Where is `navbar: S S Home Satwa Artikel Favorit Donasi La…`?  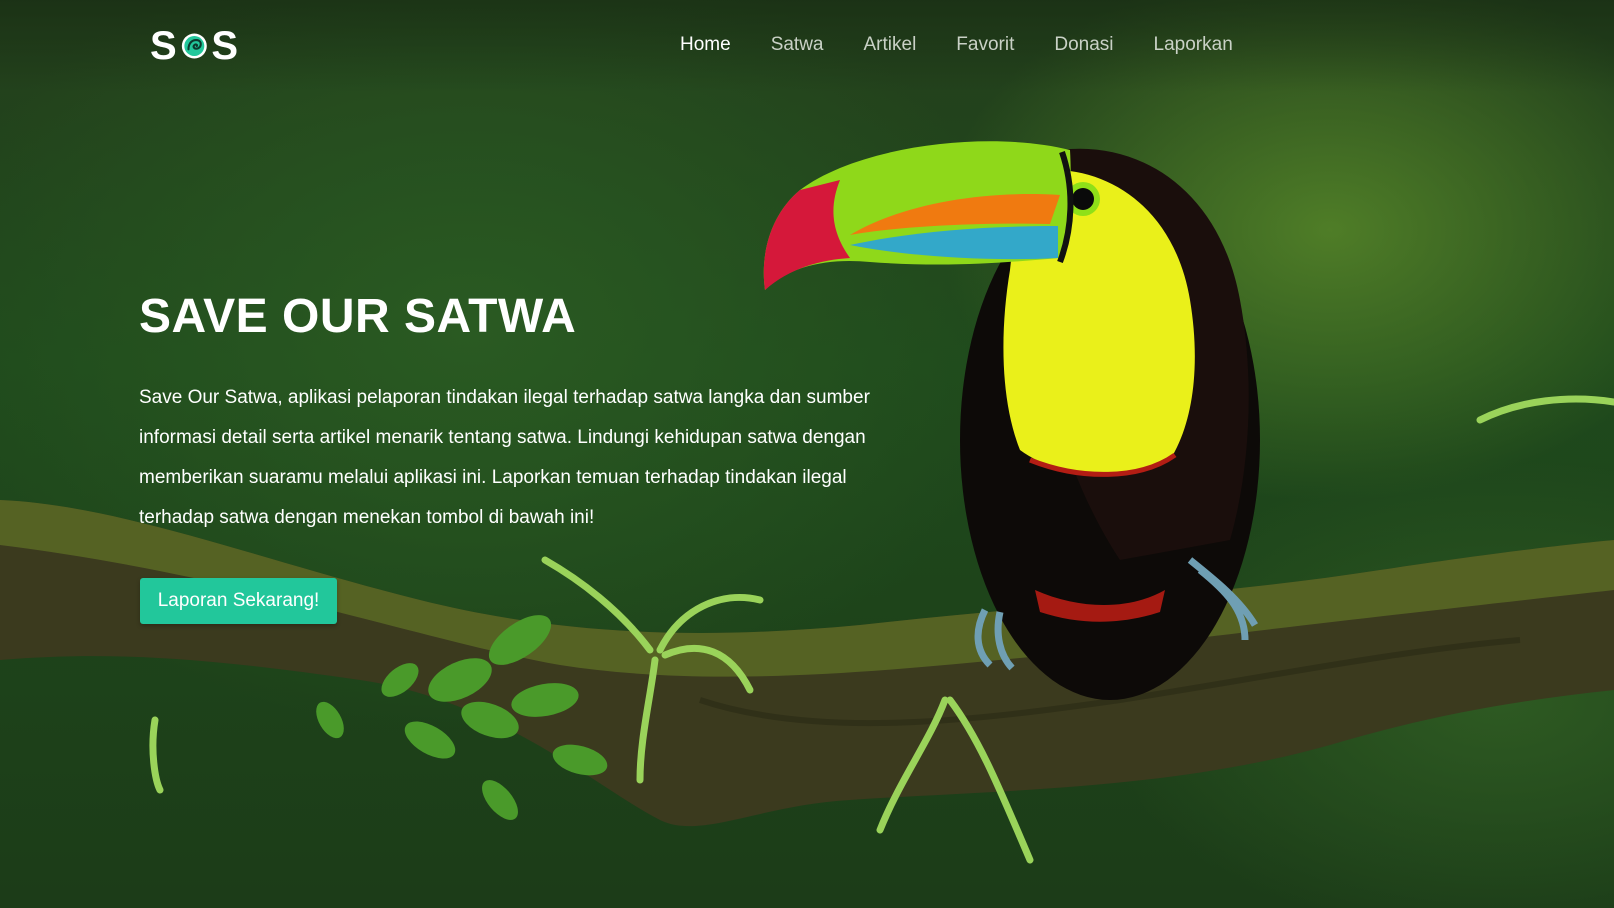 navbar: S S Home Satwa Artikel Favorit Donasi La… is located at coordinates (807, 46).